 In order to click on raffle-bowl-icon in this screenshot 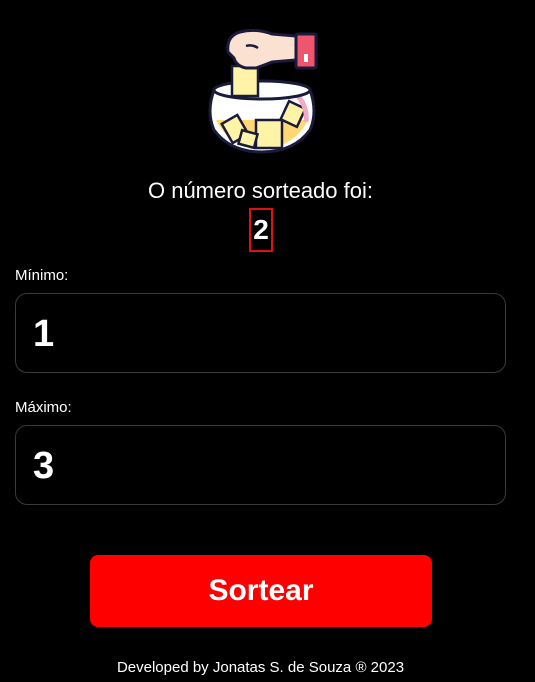, I will do `click(262, 90)`.